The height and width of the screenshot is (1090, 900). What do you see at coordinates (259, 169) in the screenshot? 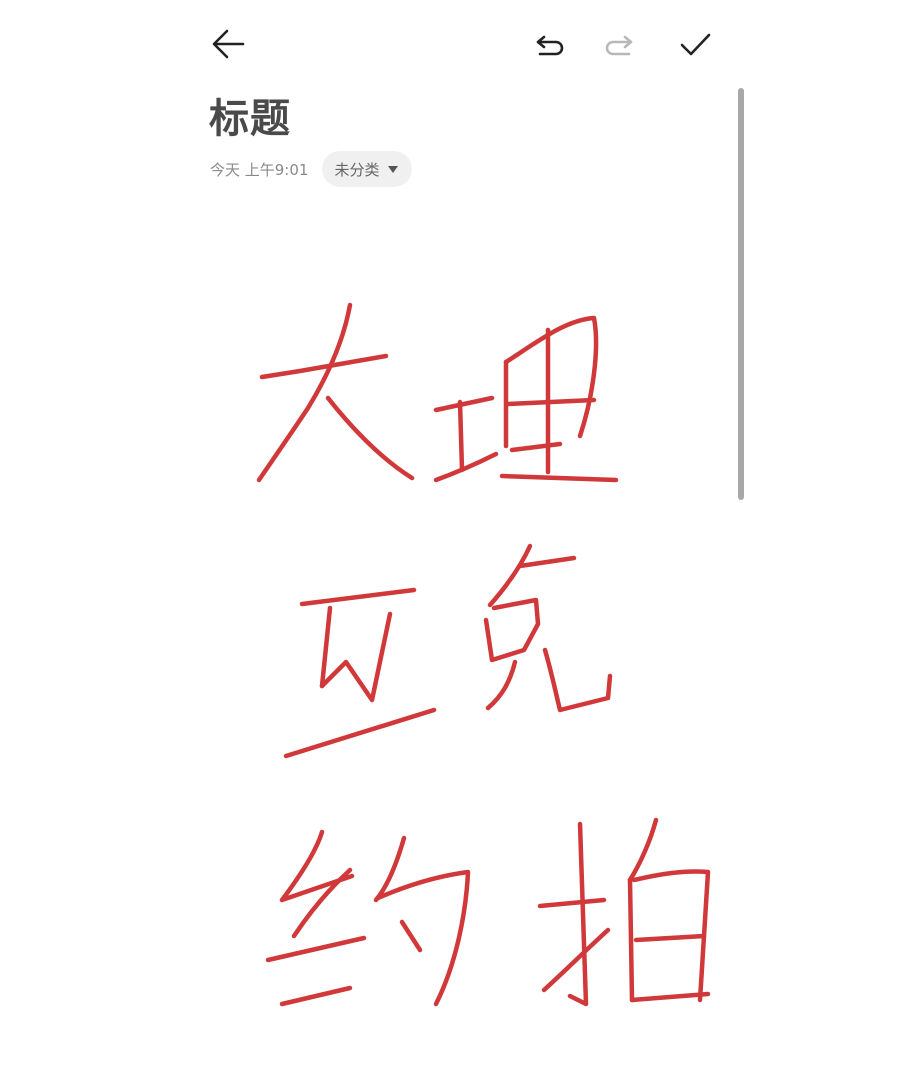
I see `note-timestamp: 今天 上午9:01` at bounding box center [259, 169].